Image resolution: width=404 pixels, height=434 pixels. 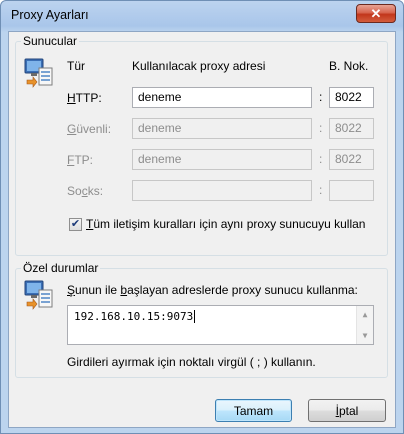 I want to click on close-icon: ✕, so click(x=376, y=13).